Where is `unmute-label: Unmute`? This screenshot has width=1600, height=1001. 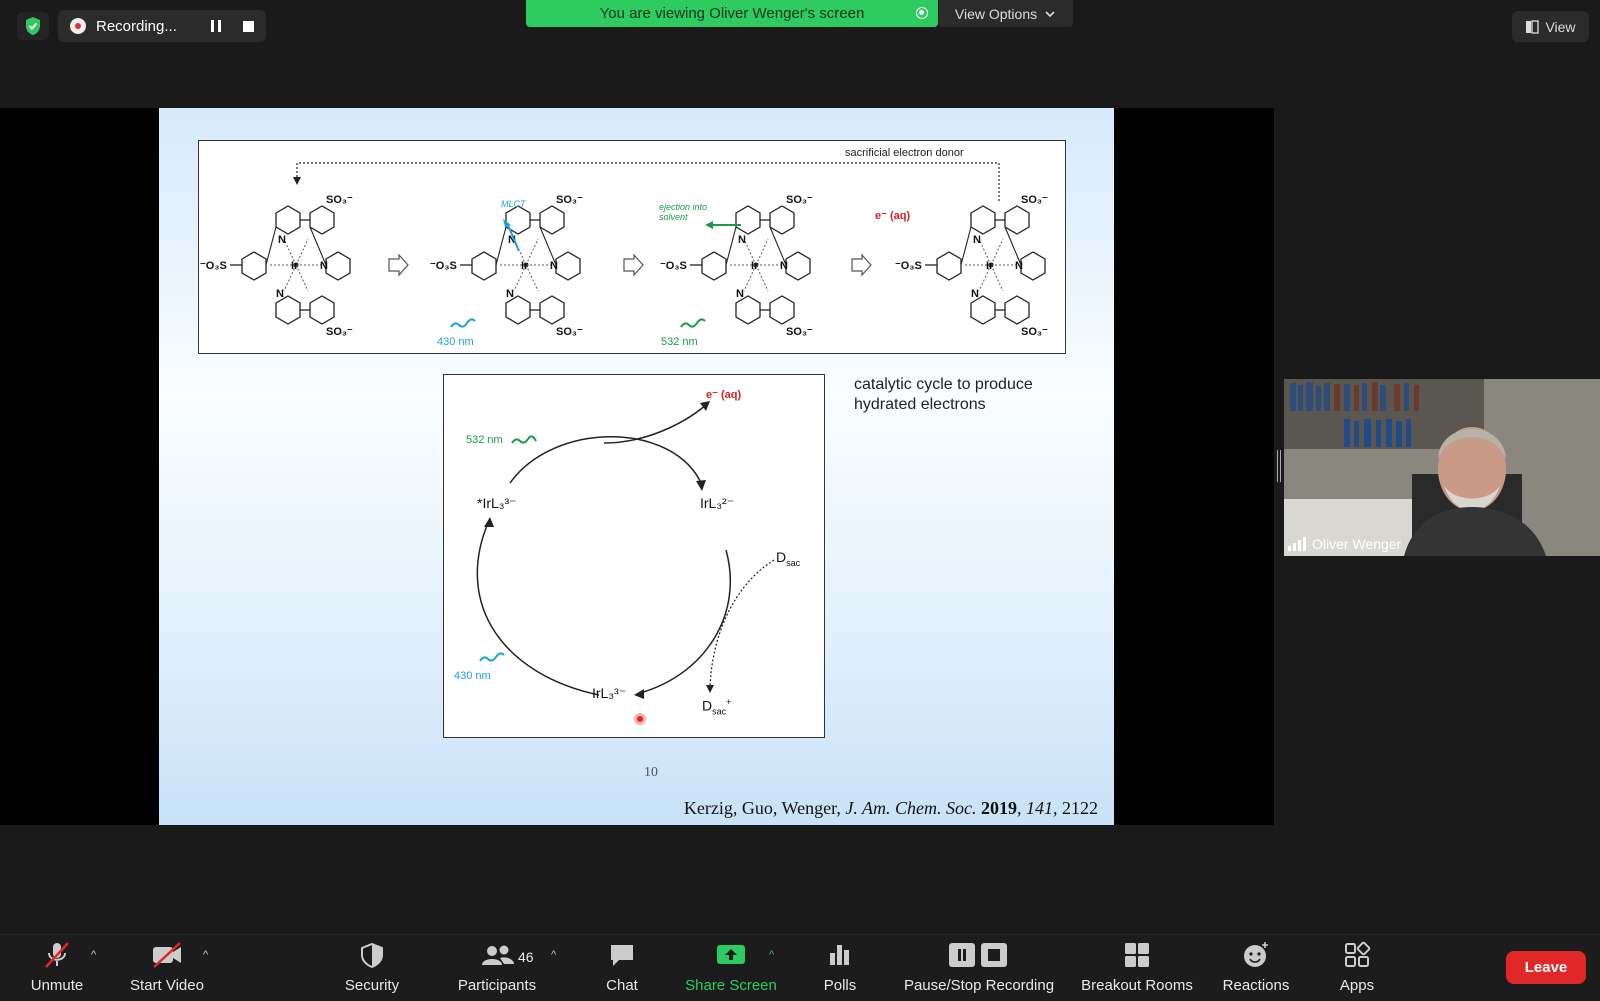 unmute-label: Unmute is located at coordinates (57, 985).